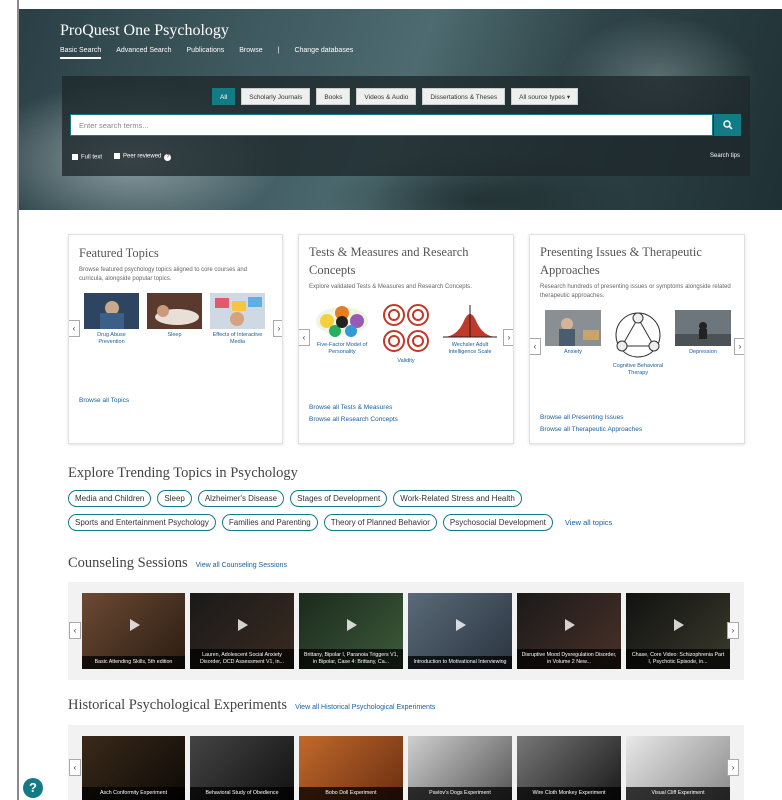  I want to click on topic-pill: Psychosocial Development, so click(497, 522).